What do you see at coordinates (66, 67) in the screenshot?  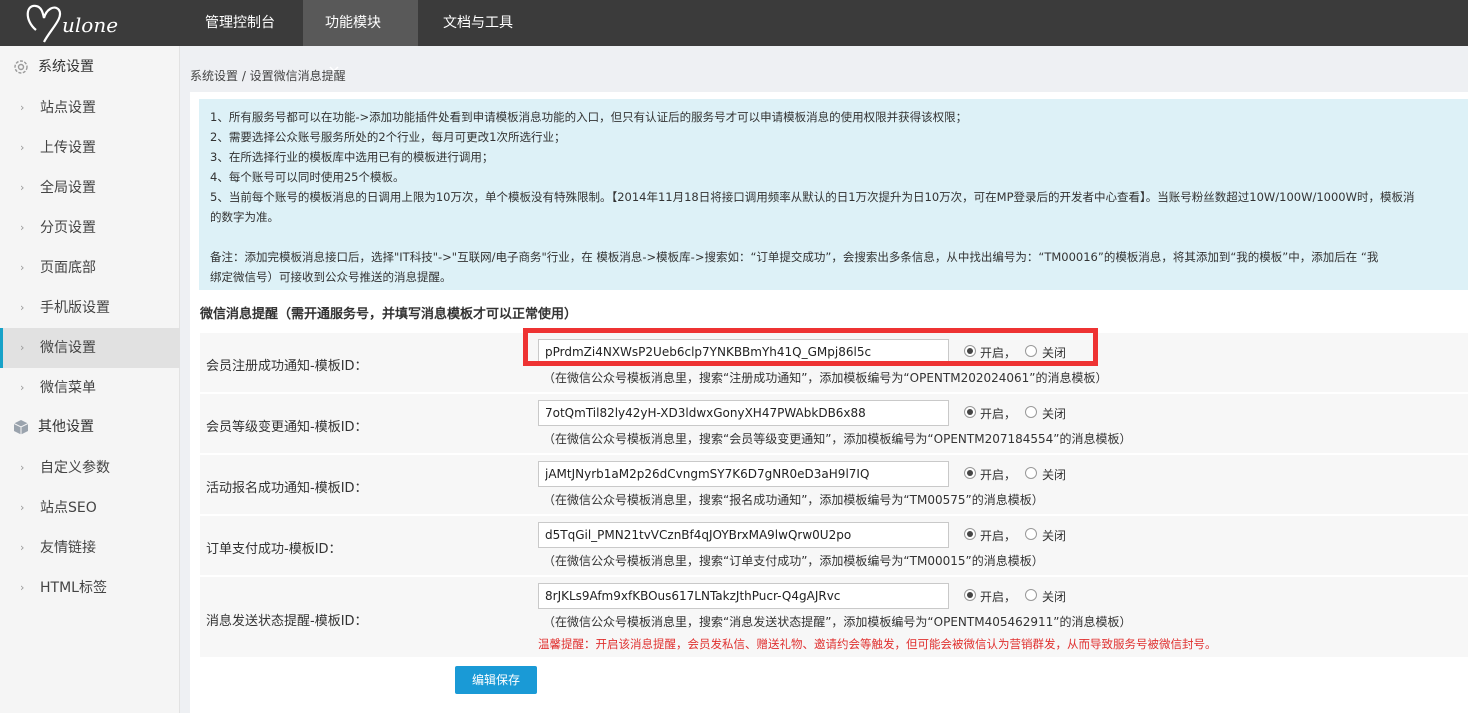 I see `sidebar-group-label: 系统设置` at bounding box center [66, 67].